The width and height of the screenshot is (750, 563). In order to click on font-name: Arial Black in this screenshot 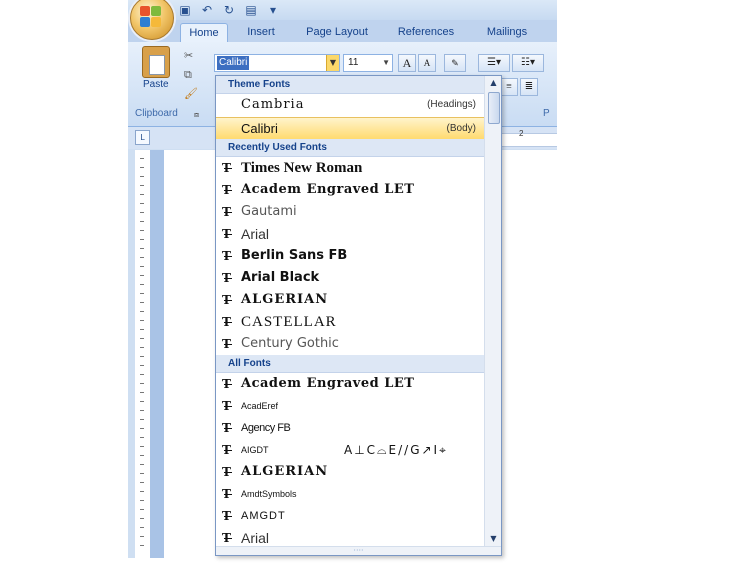, I will do `click(280, 277)`.